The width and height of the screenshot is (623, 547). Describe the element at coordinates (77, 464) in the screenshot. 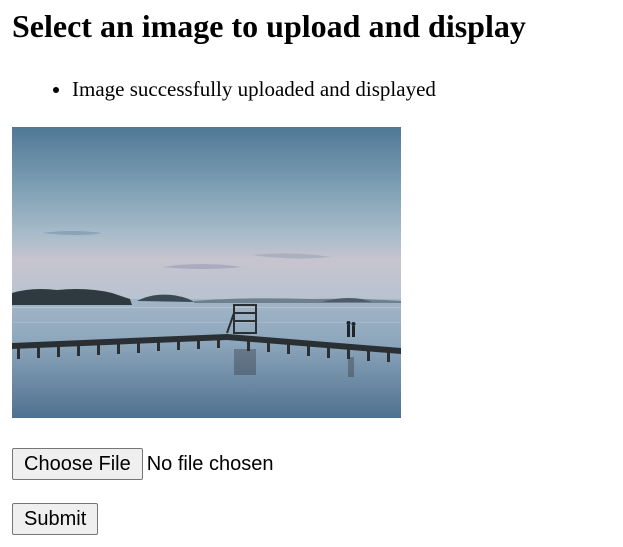

I see `choose-file-button: Choose File` at that location.